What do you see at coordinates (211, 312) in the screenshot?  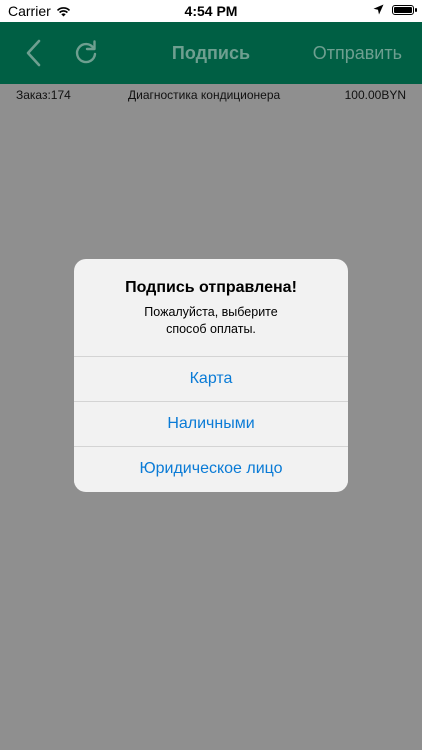 I see `alert-message-line: Пожалуйста, выберите` at bounding box center [211, 312].